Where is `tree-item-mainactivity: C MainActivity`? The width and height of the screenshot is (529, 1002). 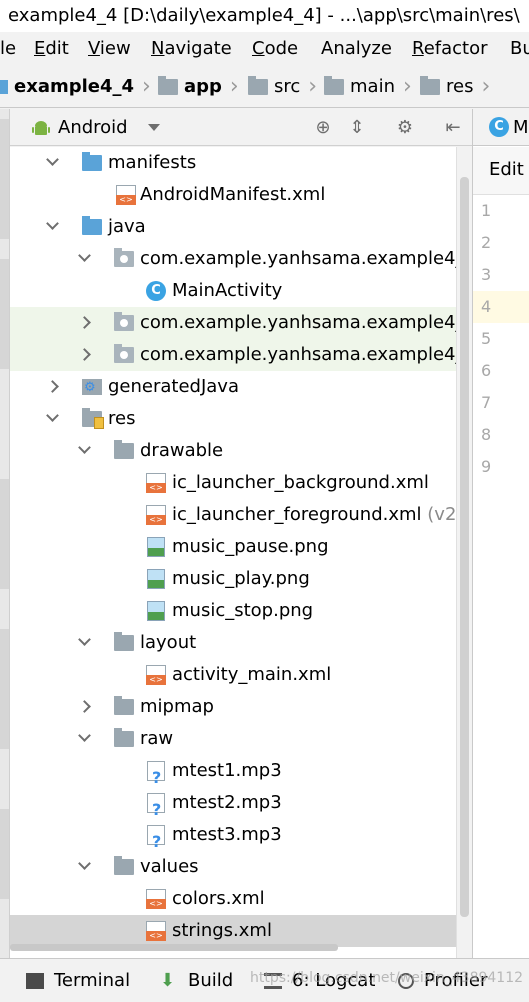
tree-item-mainactivity: C MainActivity is located at coordinates (233, 291).